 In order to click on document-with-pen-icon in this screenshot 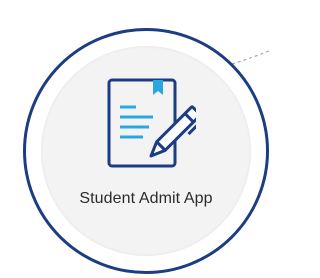, I will do `click(151, 123)`.